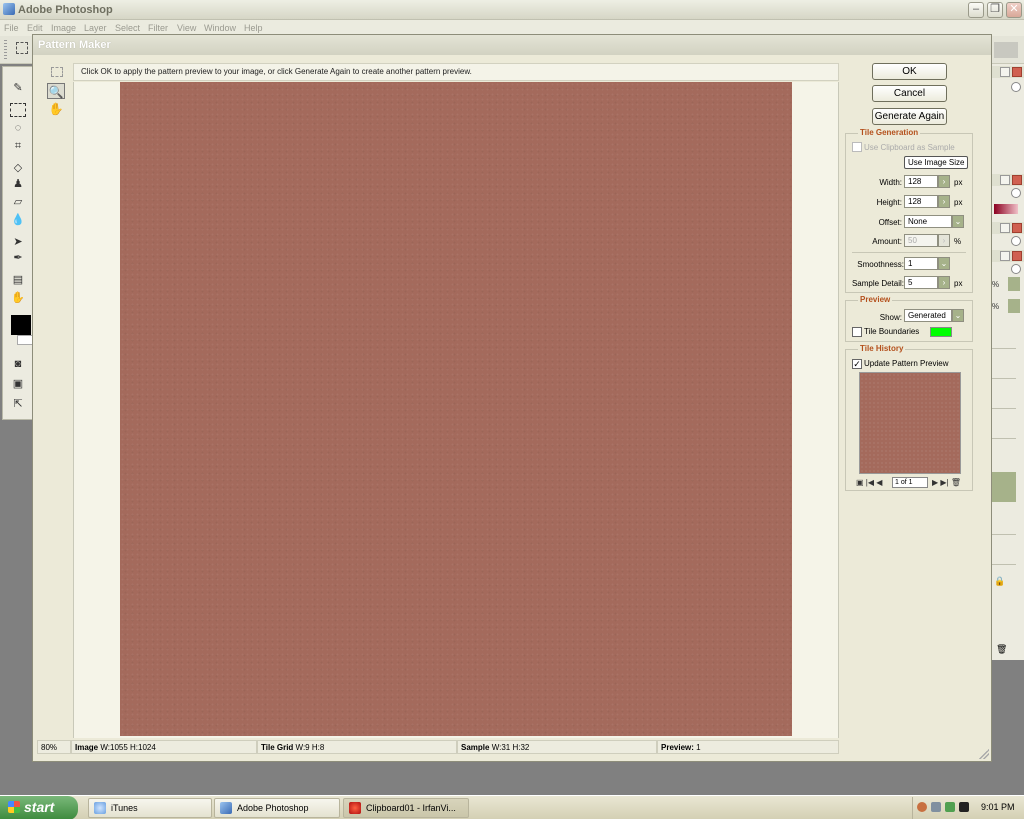  I want to click on status-image-value: W:1055 H:1024, so click(128, 747).